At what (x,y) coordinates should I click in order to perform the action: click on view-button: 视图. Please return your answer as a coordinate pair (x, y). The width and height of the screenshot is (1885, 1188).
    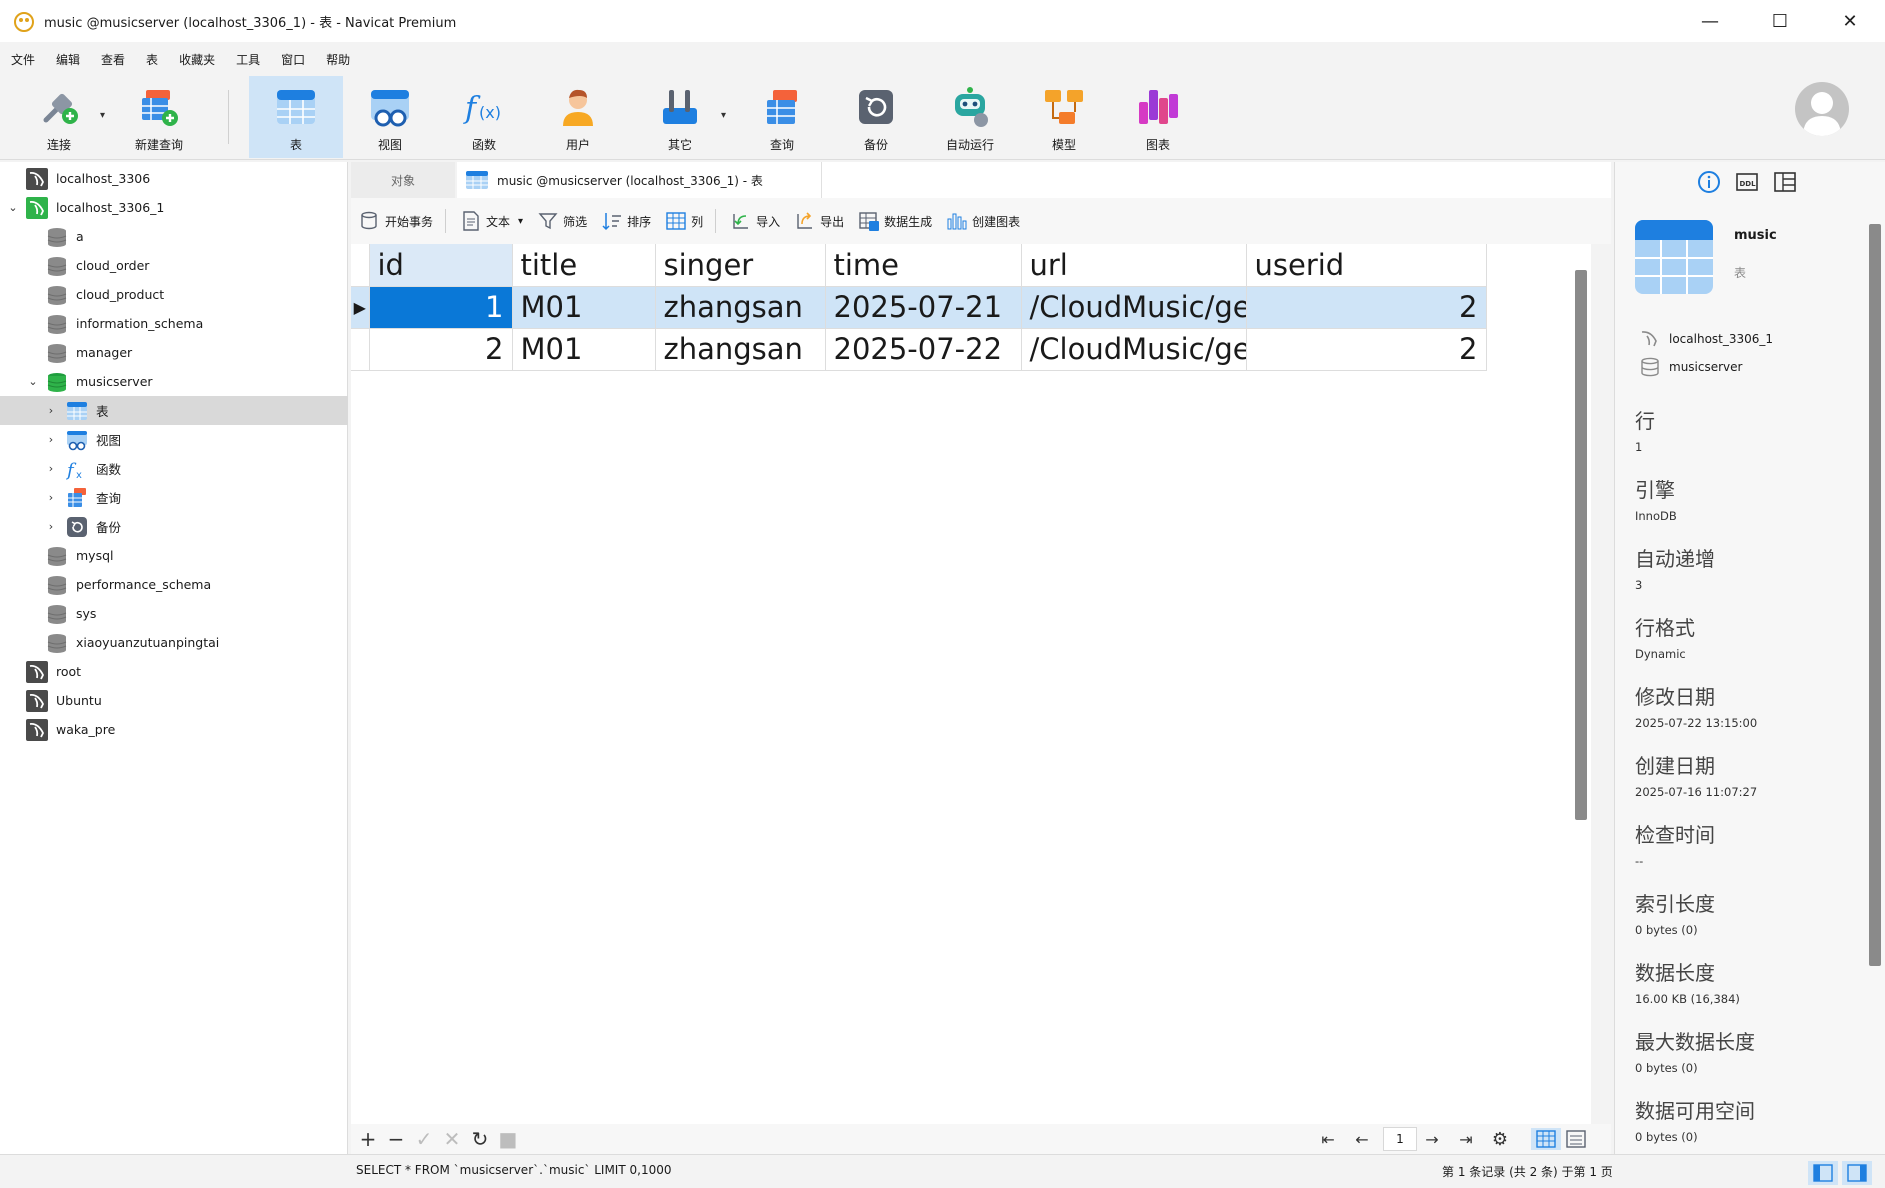
    Looking at the image, I should click on (390, 117).